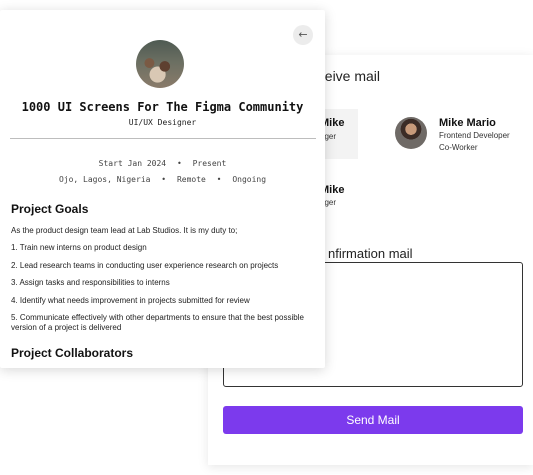 The width and height of the screenshot is (533, 475). I want to click on location: Ojo, Lagos, Nigeria, so click(104, 179).